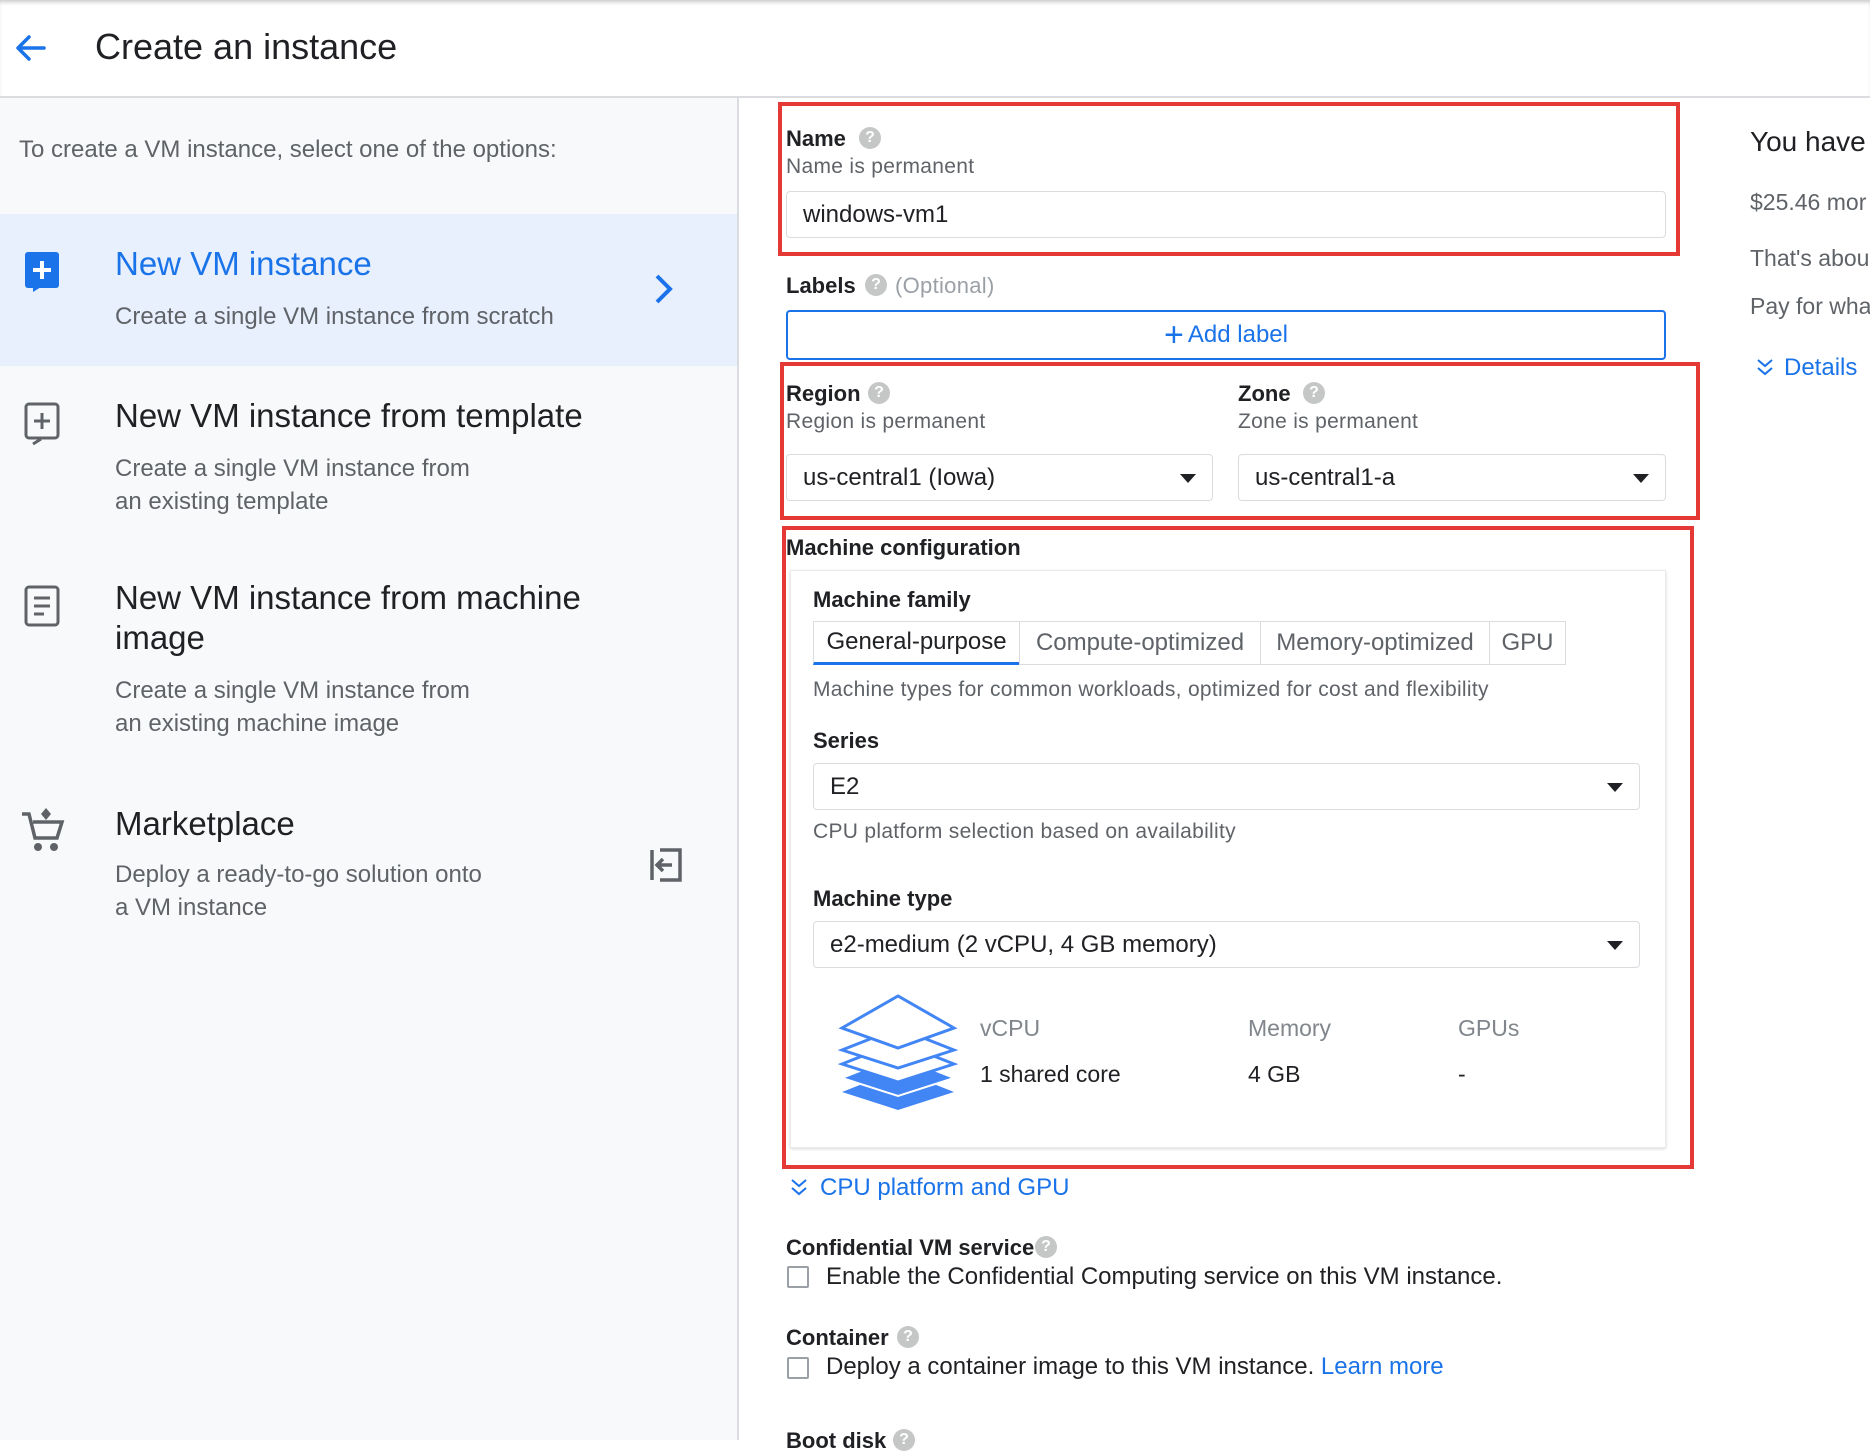 The image size is (1870, 1454). Describe the element at coordinates (43, 609) in the screenshot. I see `machine-image-icon` at that location.